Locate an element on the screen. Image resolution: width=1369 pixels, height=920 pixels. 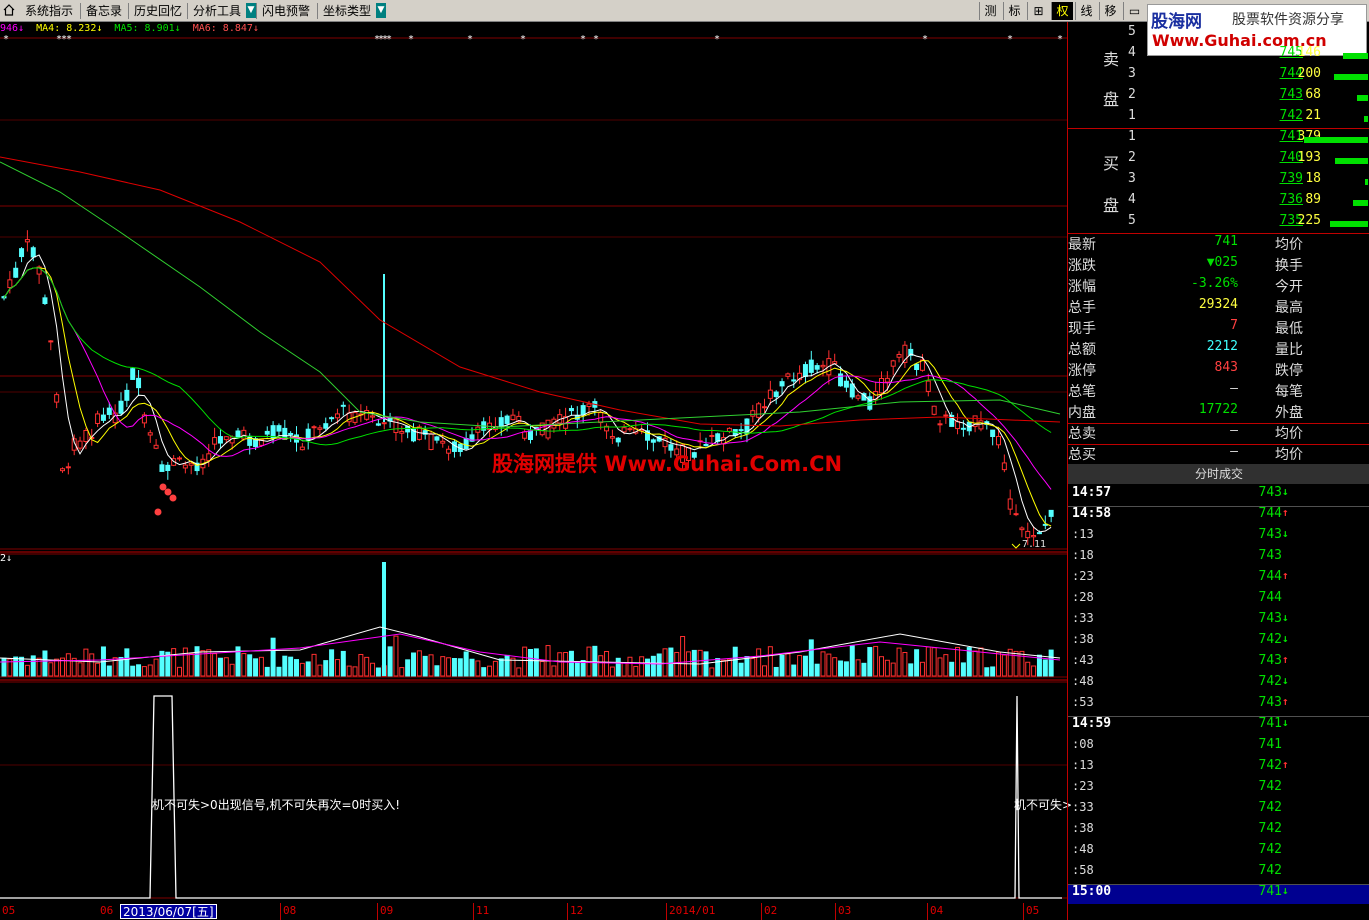
toolbar-right-button-1: 标 is located at coordinates (1014, 11).